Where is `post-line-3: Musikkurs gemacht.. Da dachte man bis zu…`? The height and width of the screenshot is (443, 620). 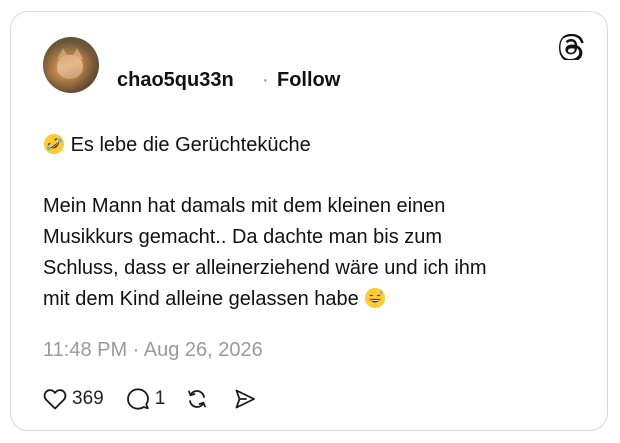
post-line-3: Musikkurs gemacht.. Da dachte man bis zu… is located at coordinates (243, 237).